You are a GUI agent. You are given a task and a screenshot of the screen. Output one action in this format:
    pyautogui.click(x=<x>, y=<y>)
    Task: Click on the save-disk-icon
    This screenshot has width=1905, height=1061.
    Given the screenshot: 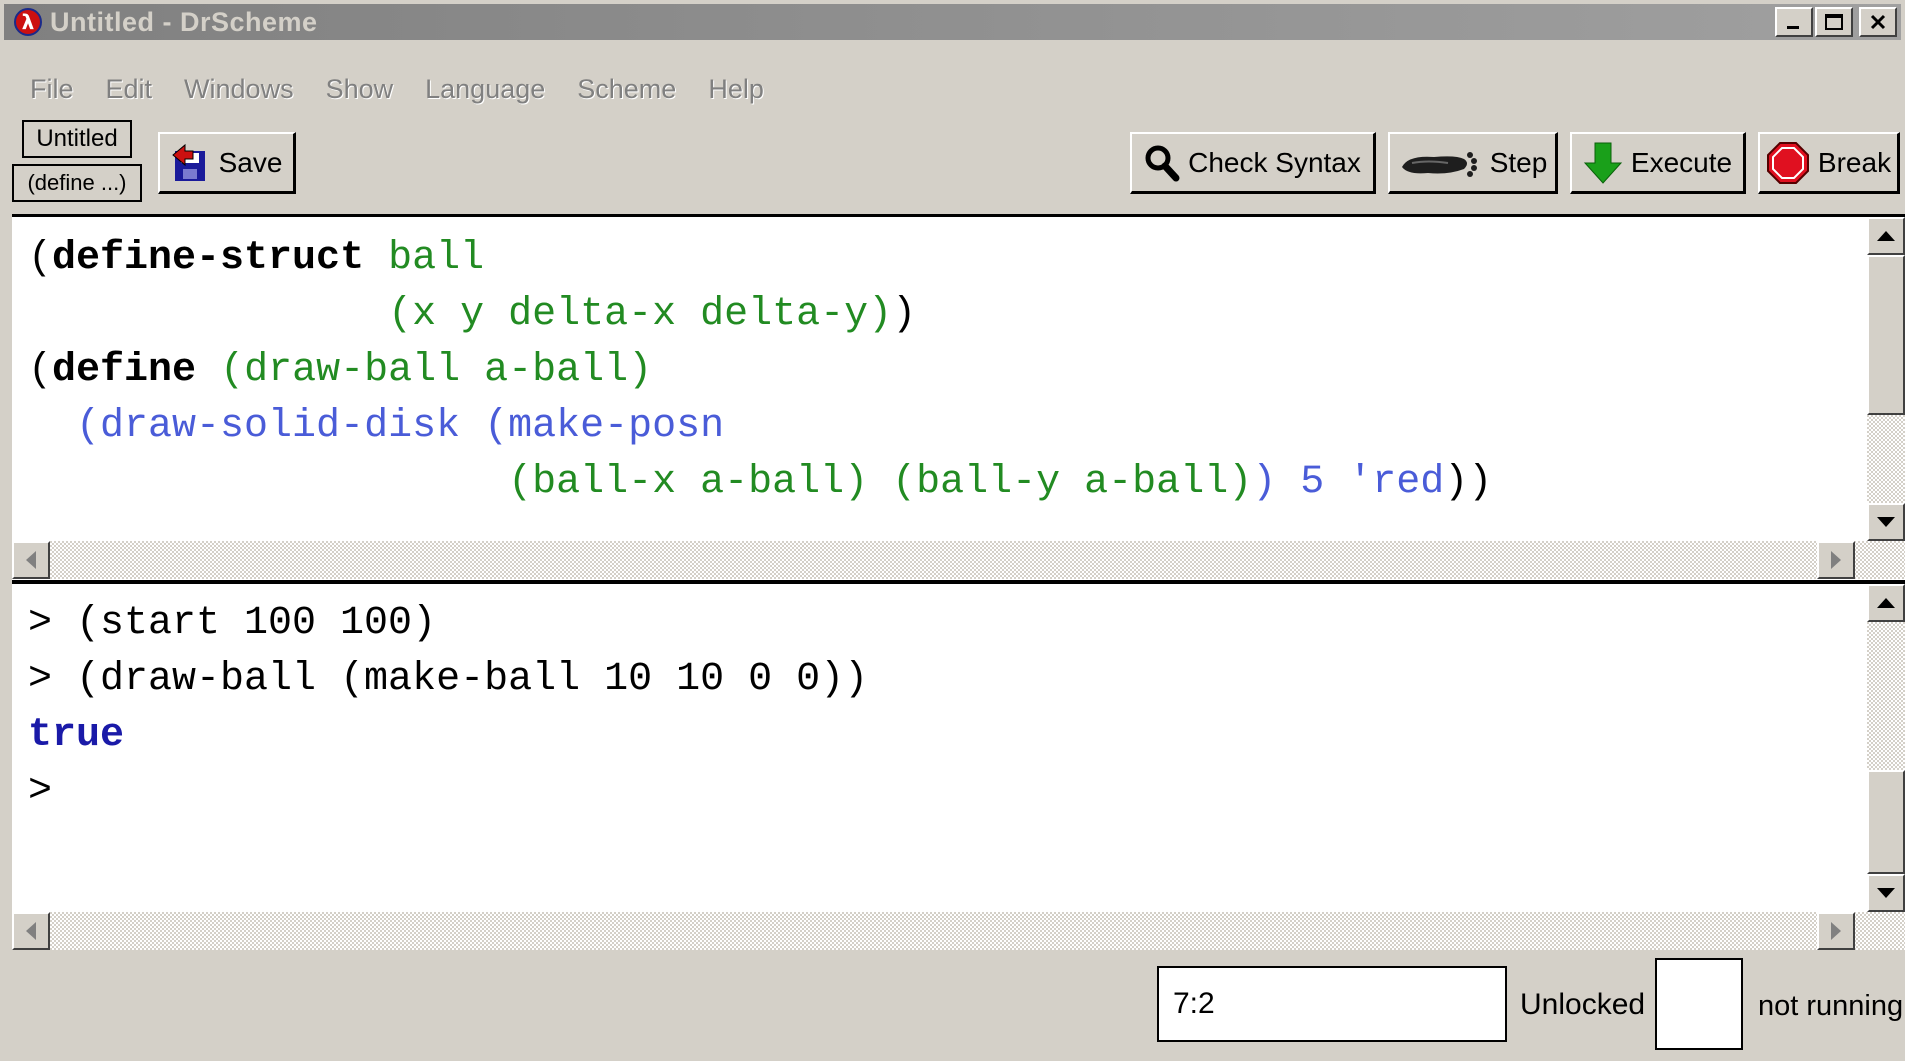 What is the action you would take?
    pyautogui.click(x=188, y=162)
    